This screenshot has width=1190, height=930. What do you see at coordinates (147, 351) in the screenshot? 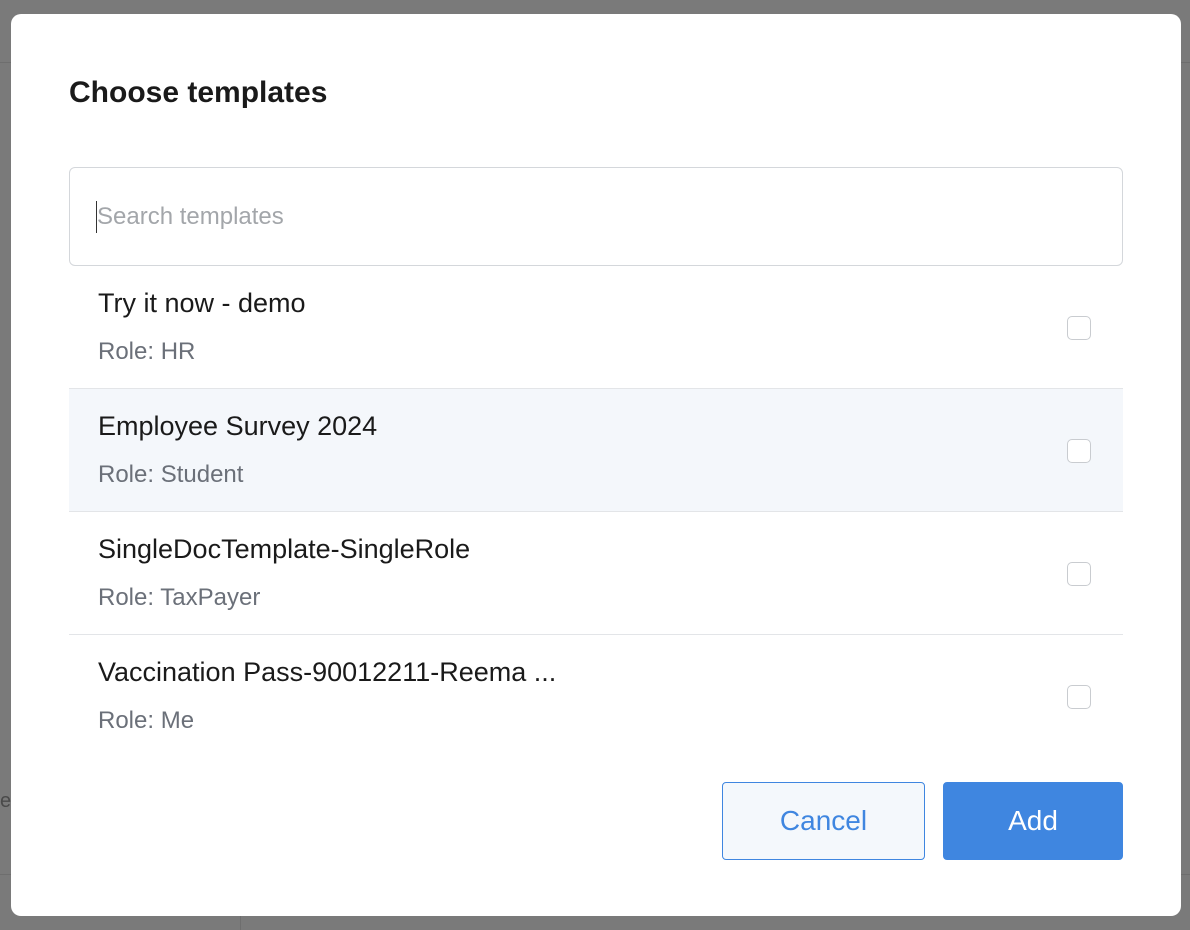
I see `template-role: Role: HR` at bounding box center [147, 351].